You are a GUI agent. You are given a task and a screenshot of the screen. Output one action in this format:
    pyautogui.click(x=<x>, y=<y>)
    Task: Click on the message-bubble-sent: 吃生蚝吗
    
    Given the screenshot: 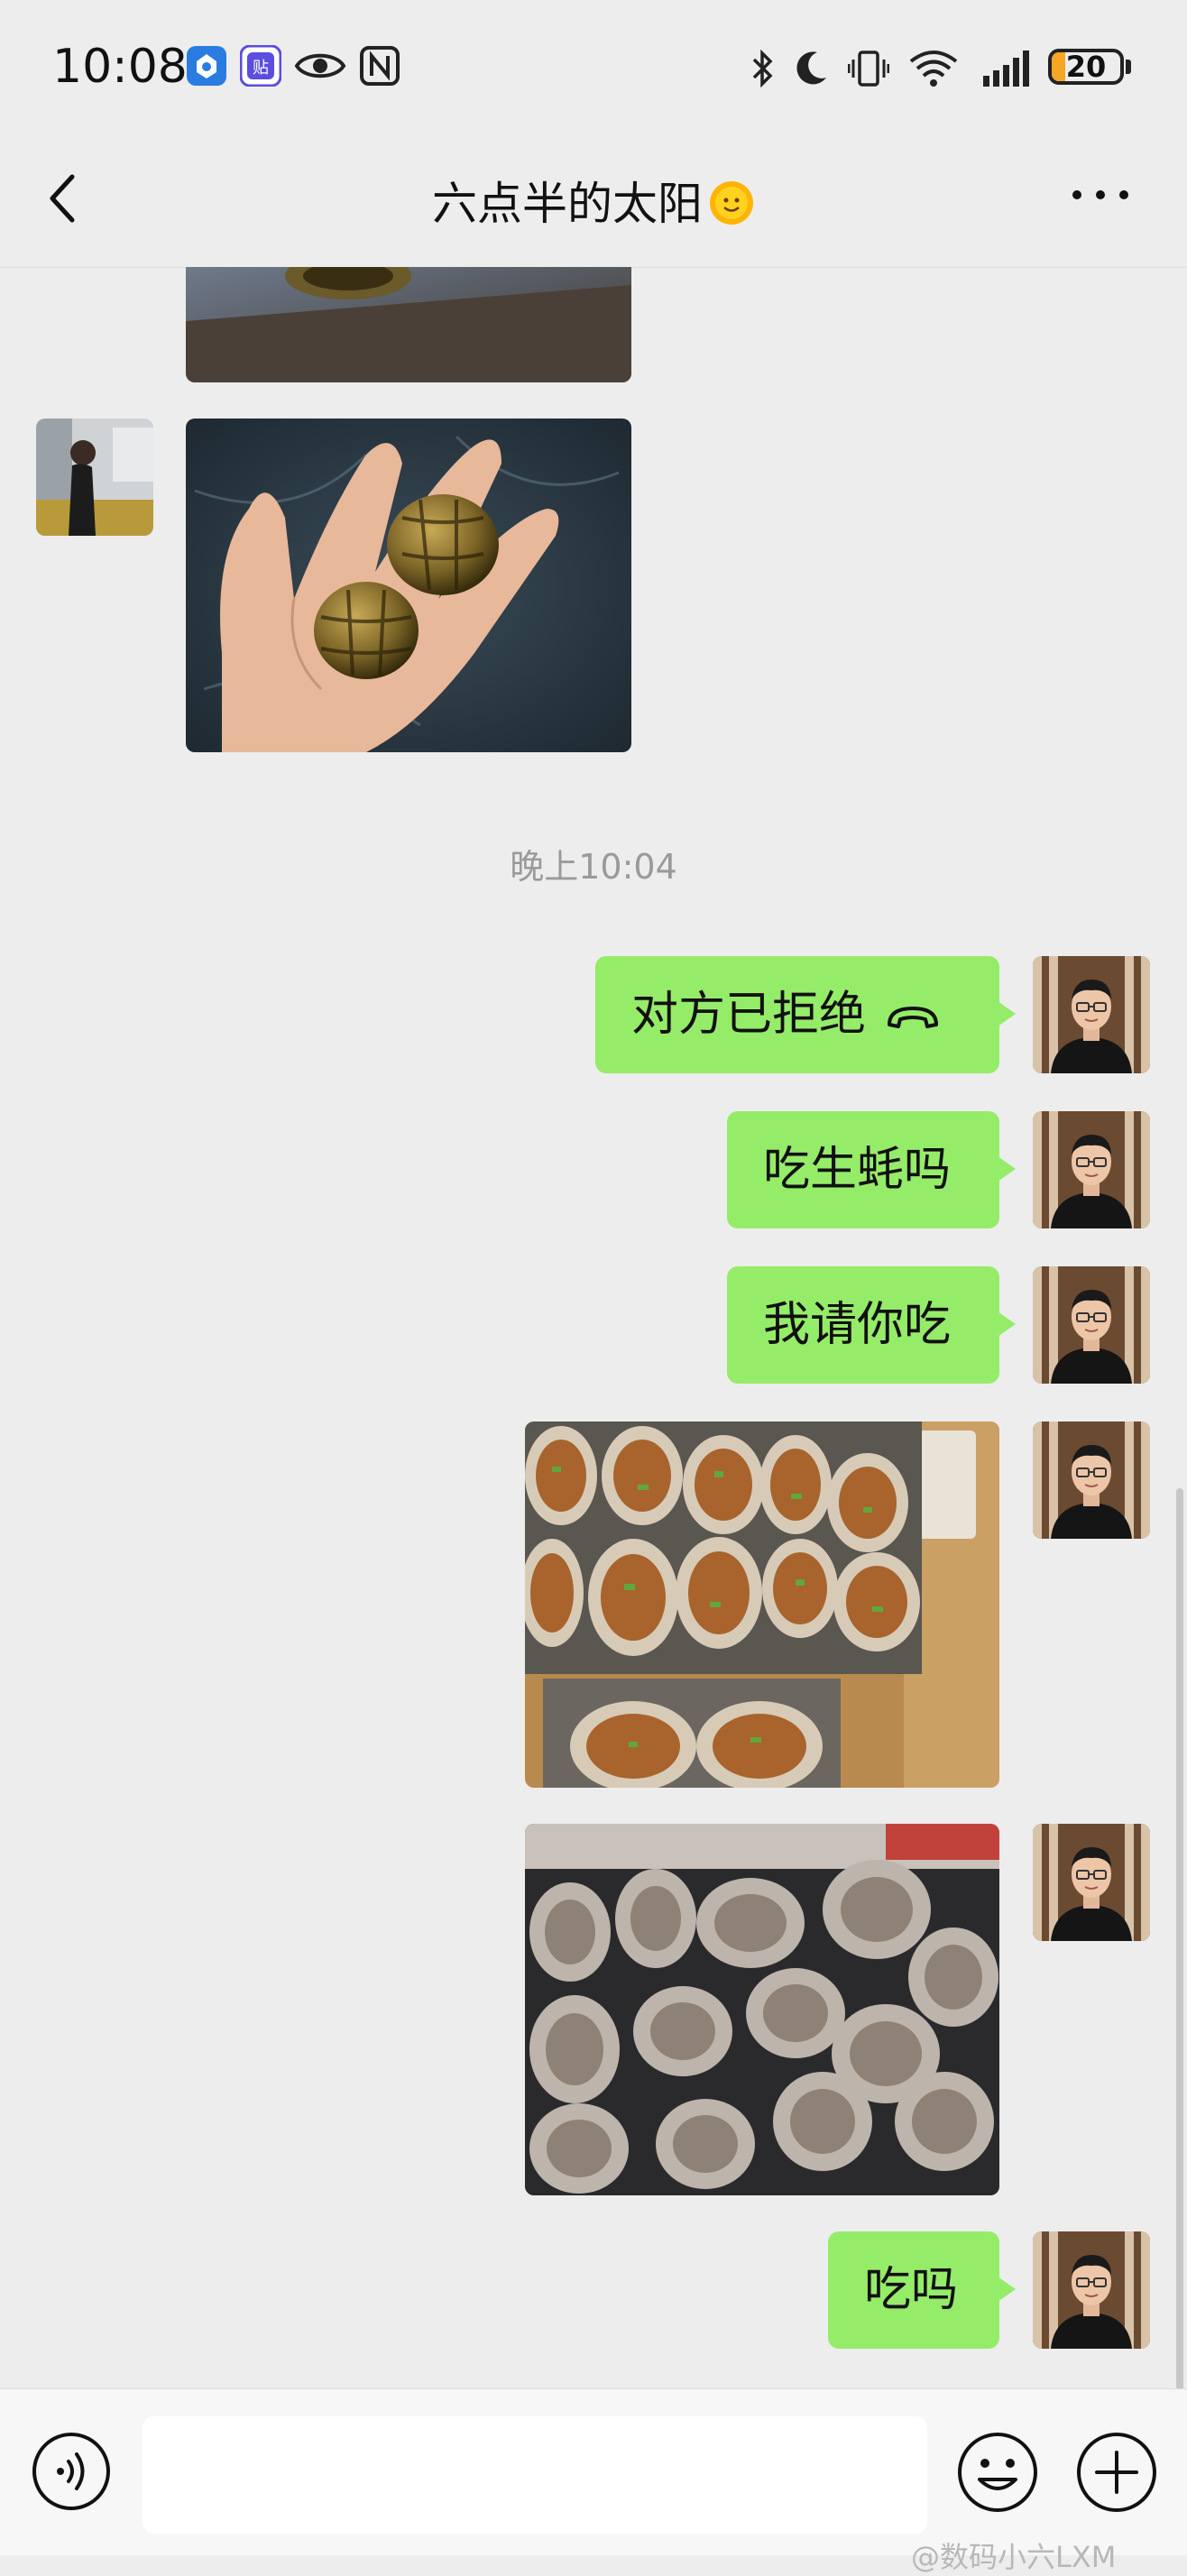 What is the action you would take?
    pyautogui.click(x=871, y=1169)
    